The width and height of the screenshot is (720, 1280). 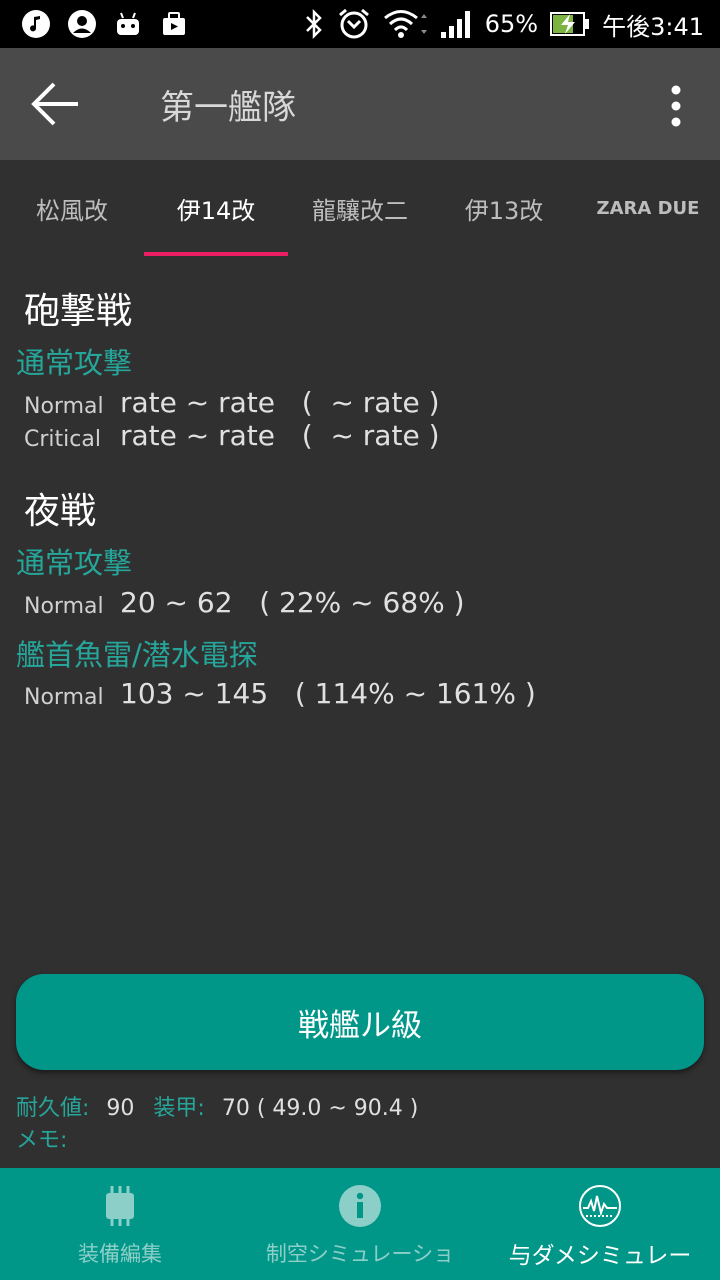 I want to click on notification-icons, so click(x=105, y=24).